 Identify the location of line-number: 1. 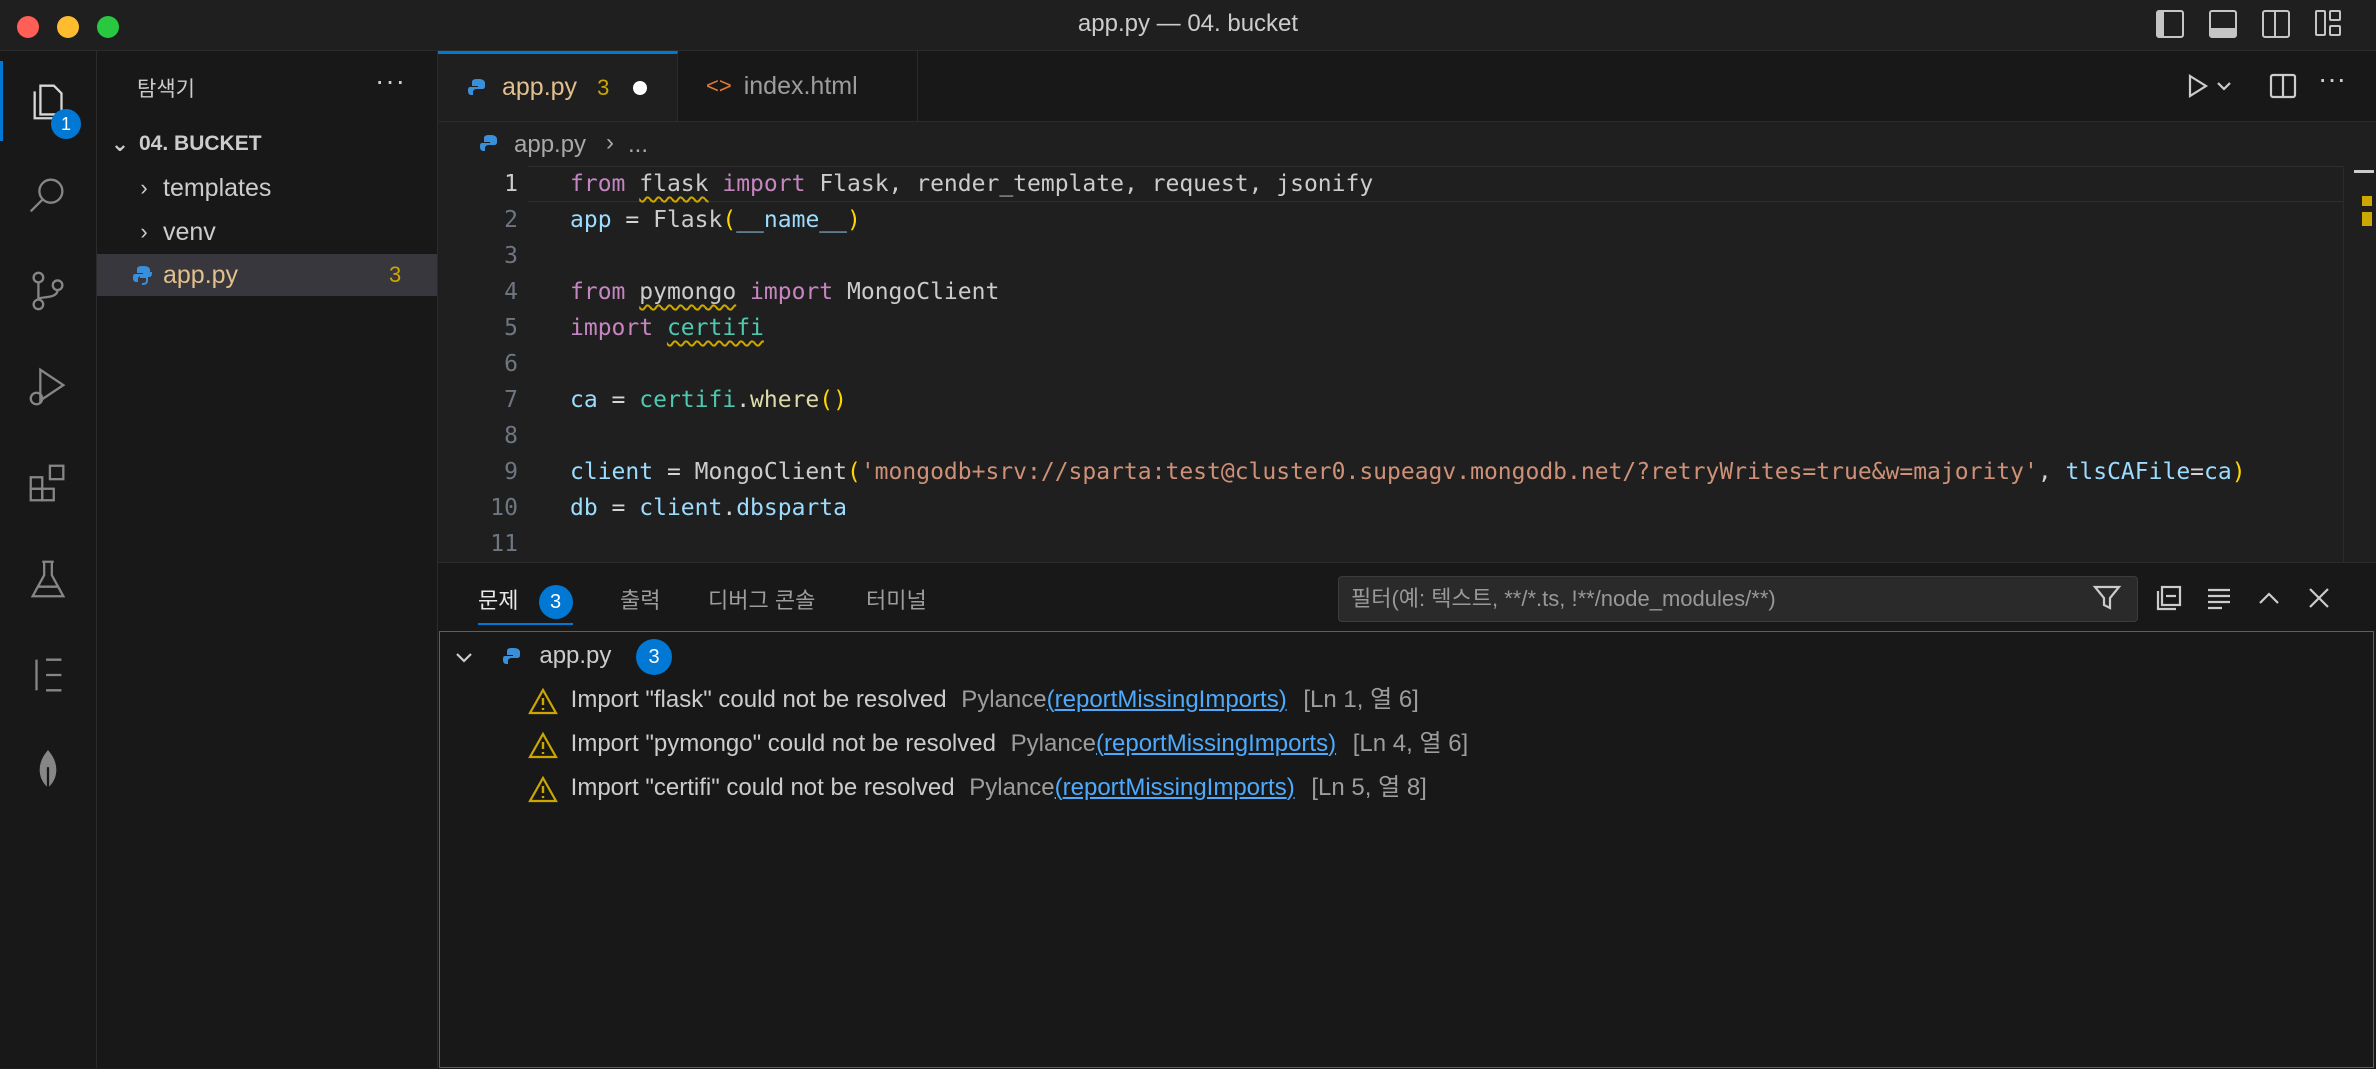
(511, 184).